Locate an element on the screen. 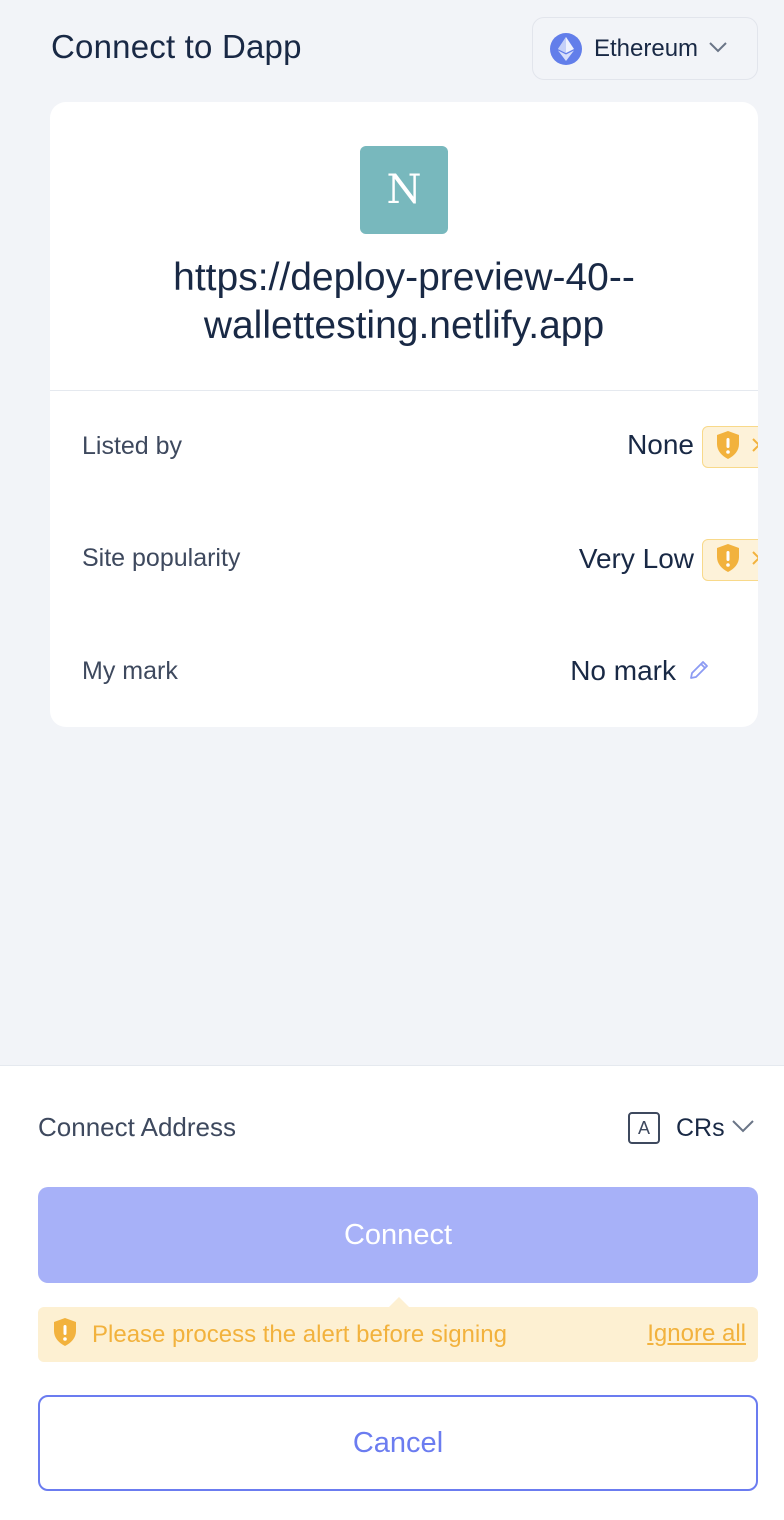  chain-label: Ethereum is located at coordinates (646, 48).